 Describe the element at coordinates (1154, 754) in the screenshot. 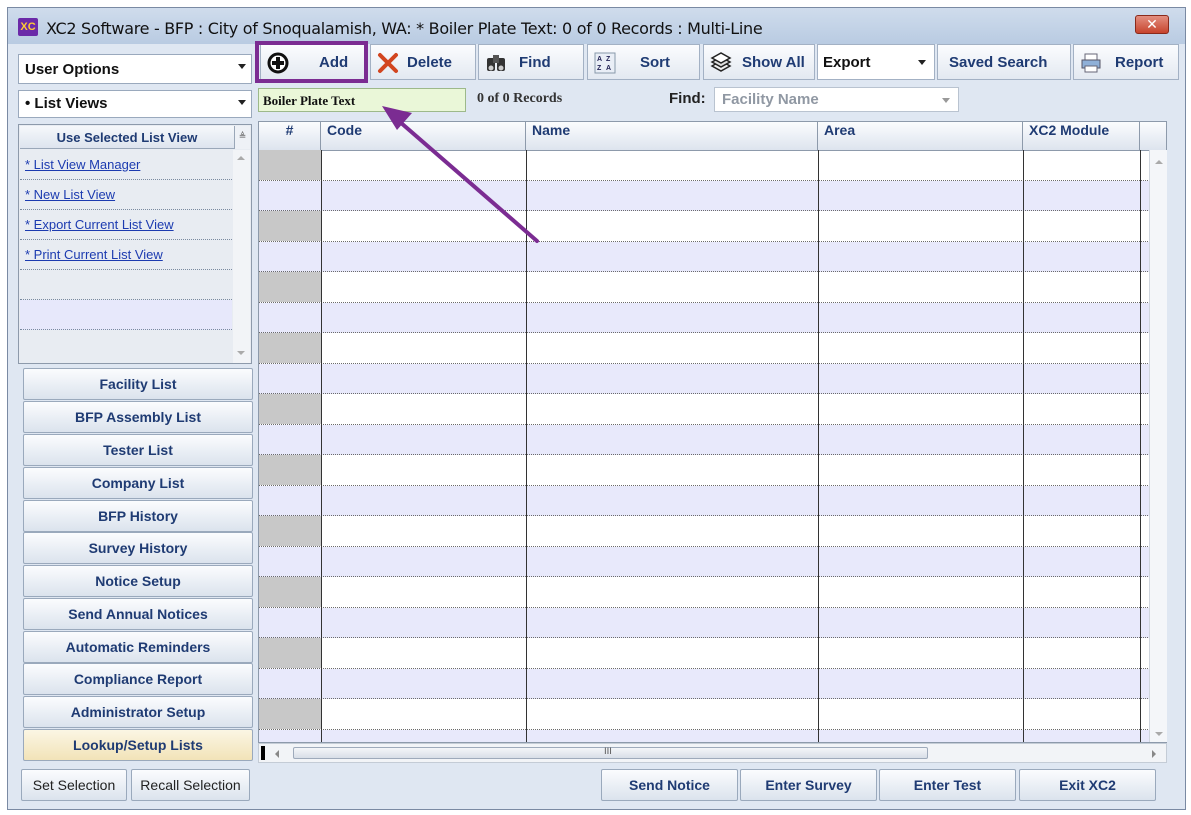

I see `scroll-right-icon` at that location.